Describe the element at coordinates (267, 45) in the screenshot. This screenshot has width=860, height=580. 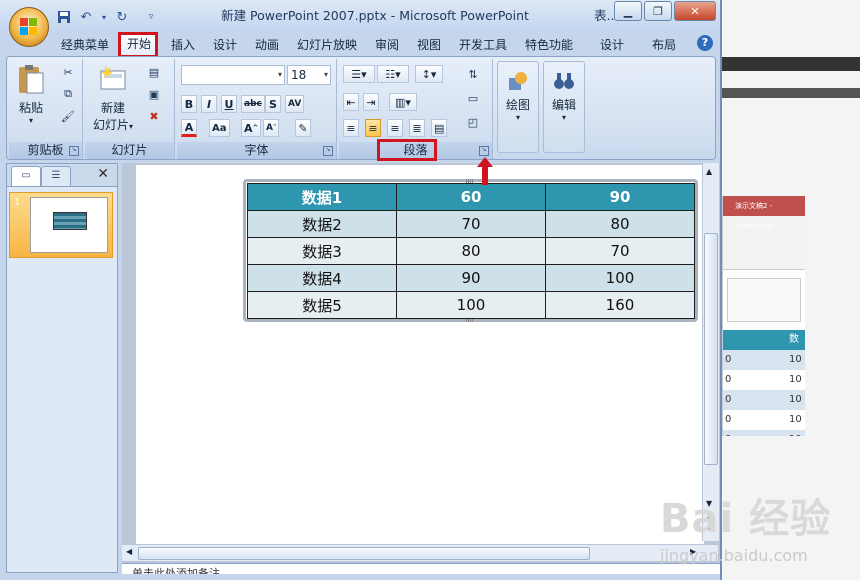
I see `tab-animation: 动画` at that location.